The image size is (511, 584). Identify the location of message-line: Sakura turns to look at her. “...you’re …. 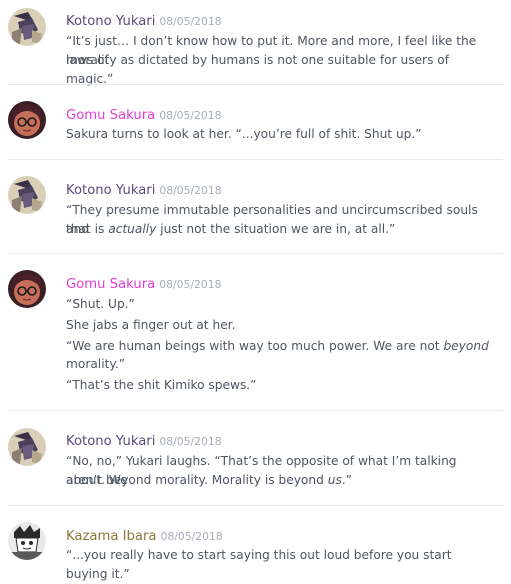
(244, 134).